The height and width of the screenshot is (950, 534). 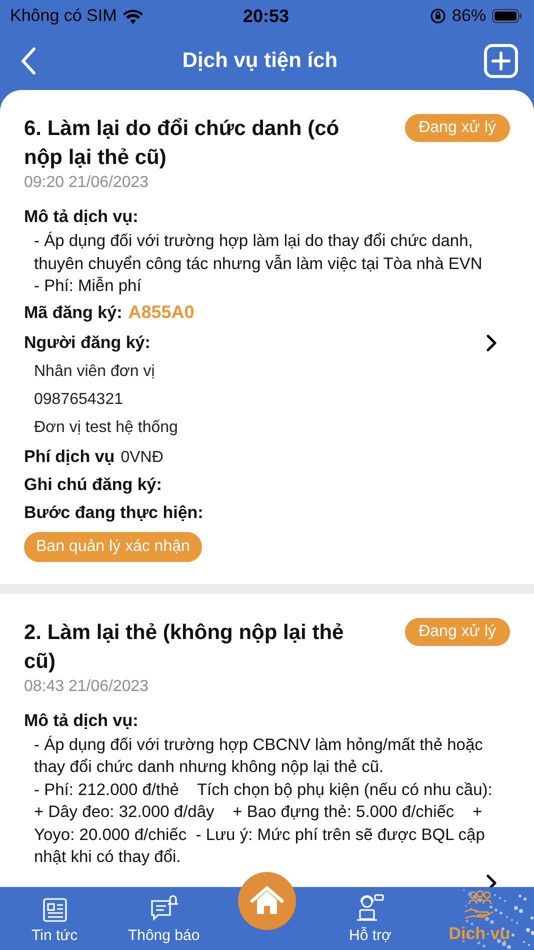 What do you see at coordinates (94, 372) in the screenshot?
I see `registrant-info: Nhân viên đơn vị` at bounding box center [94, 372].